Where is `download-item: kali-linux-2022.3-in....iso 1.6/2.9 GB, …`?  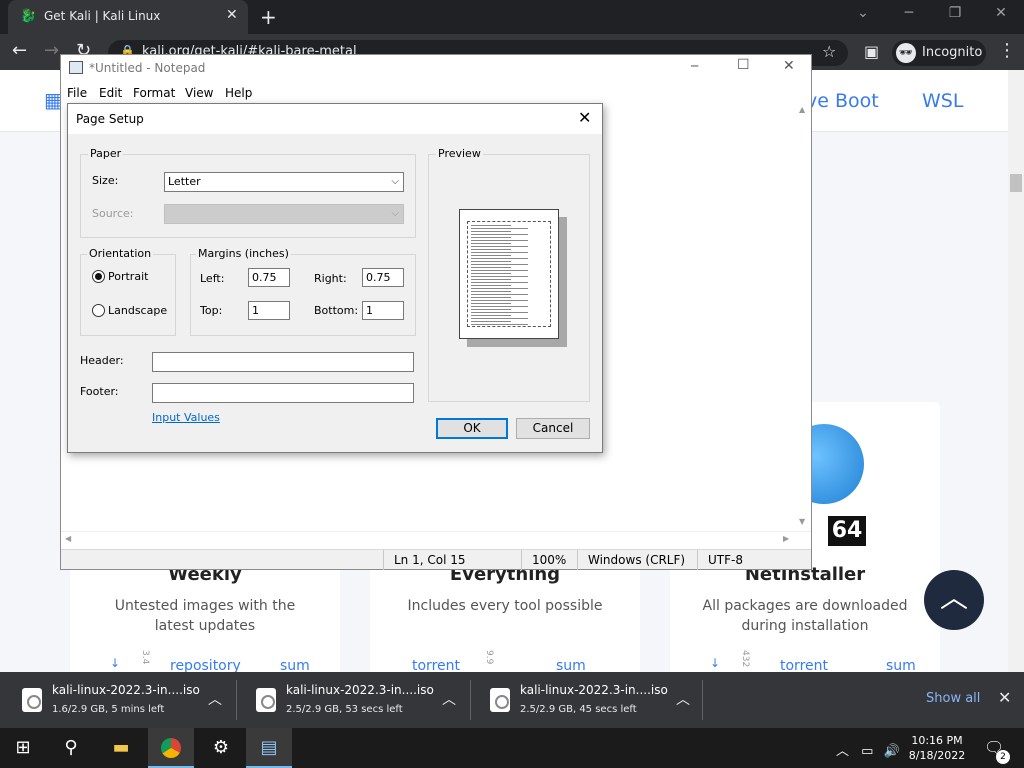
download-item: kali-linux-2022.3-in....iso 1.6/2.9 GB, … is located at coordinates (120, 700).